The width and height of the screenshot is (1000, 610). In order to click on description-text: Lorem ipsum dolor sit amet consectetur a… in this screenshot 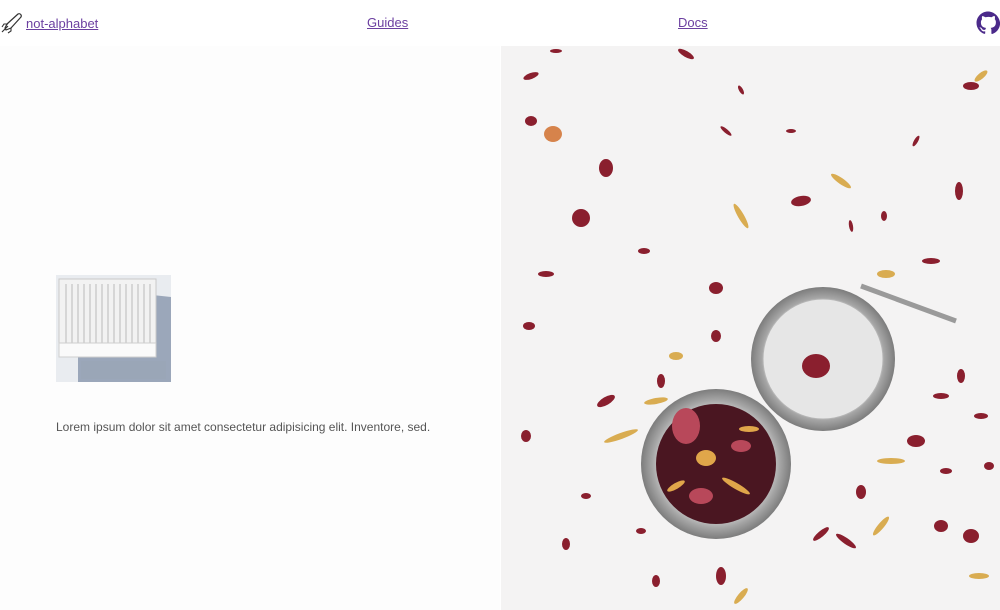, I will do `click(243, 427)`.